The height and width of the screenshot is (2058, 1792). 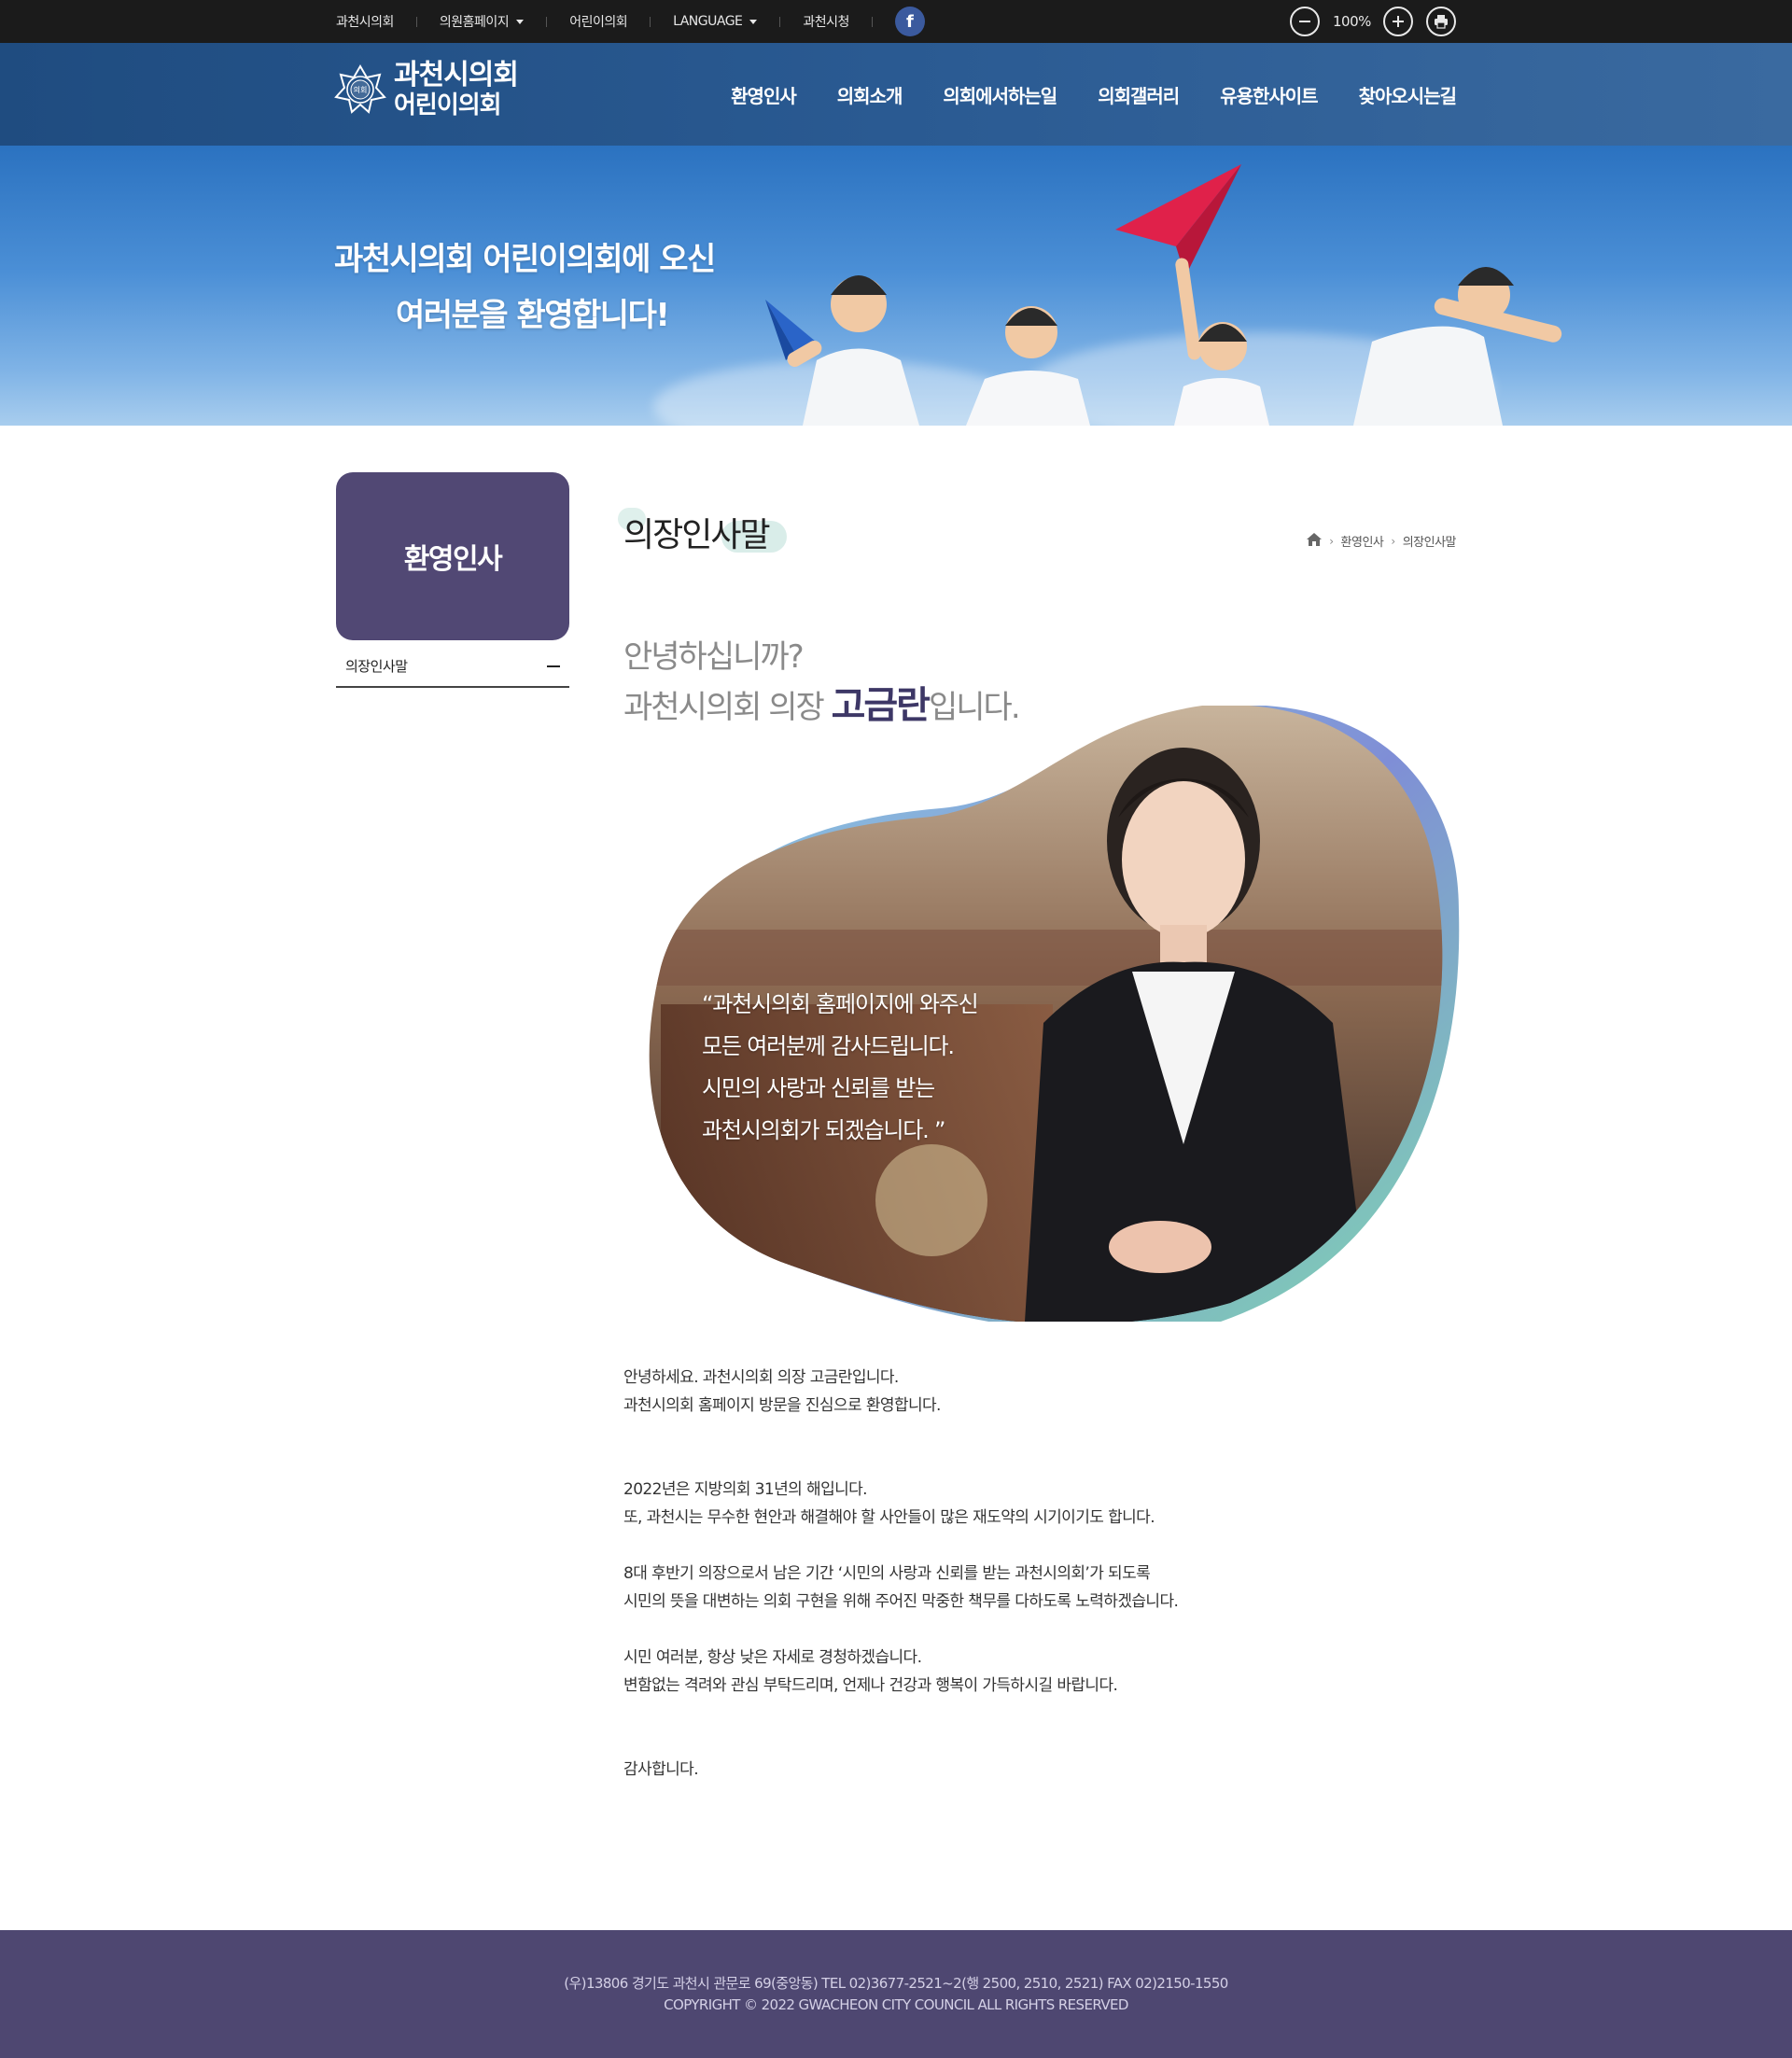 What do you see at coordinates (376, 666) in the screenshot?
I see `sidebar-item-label: 의장인사말` at bounding box center [376, 666].